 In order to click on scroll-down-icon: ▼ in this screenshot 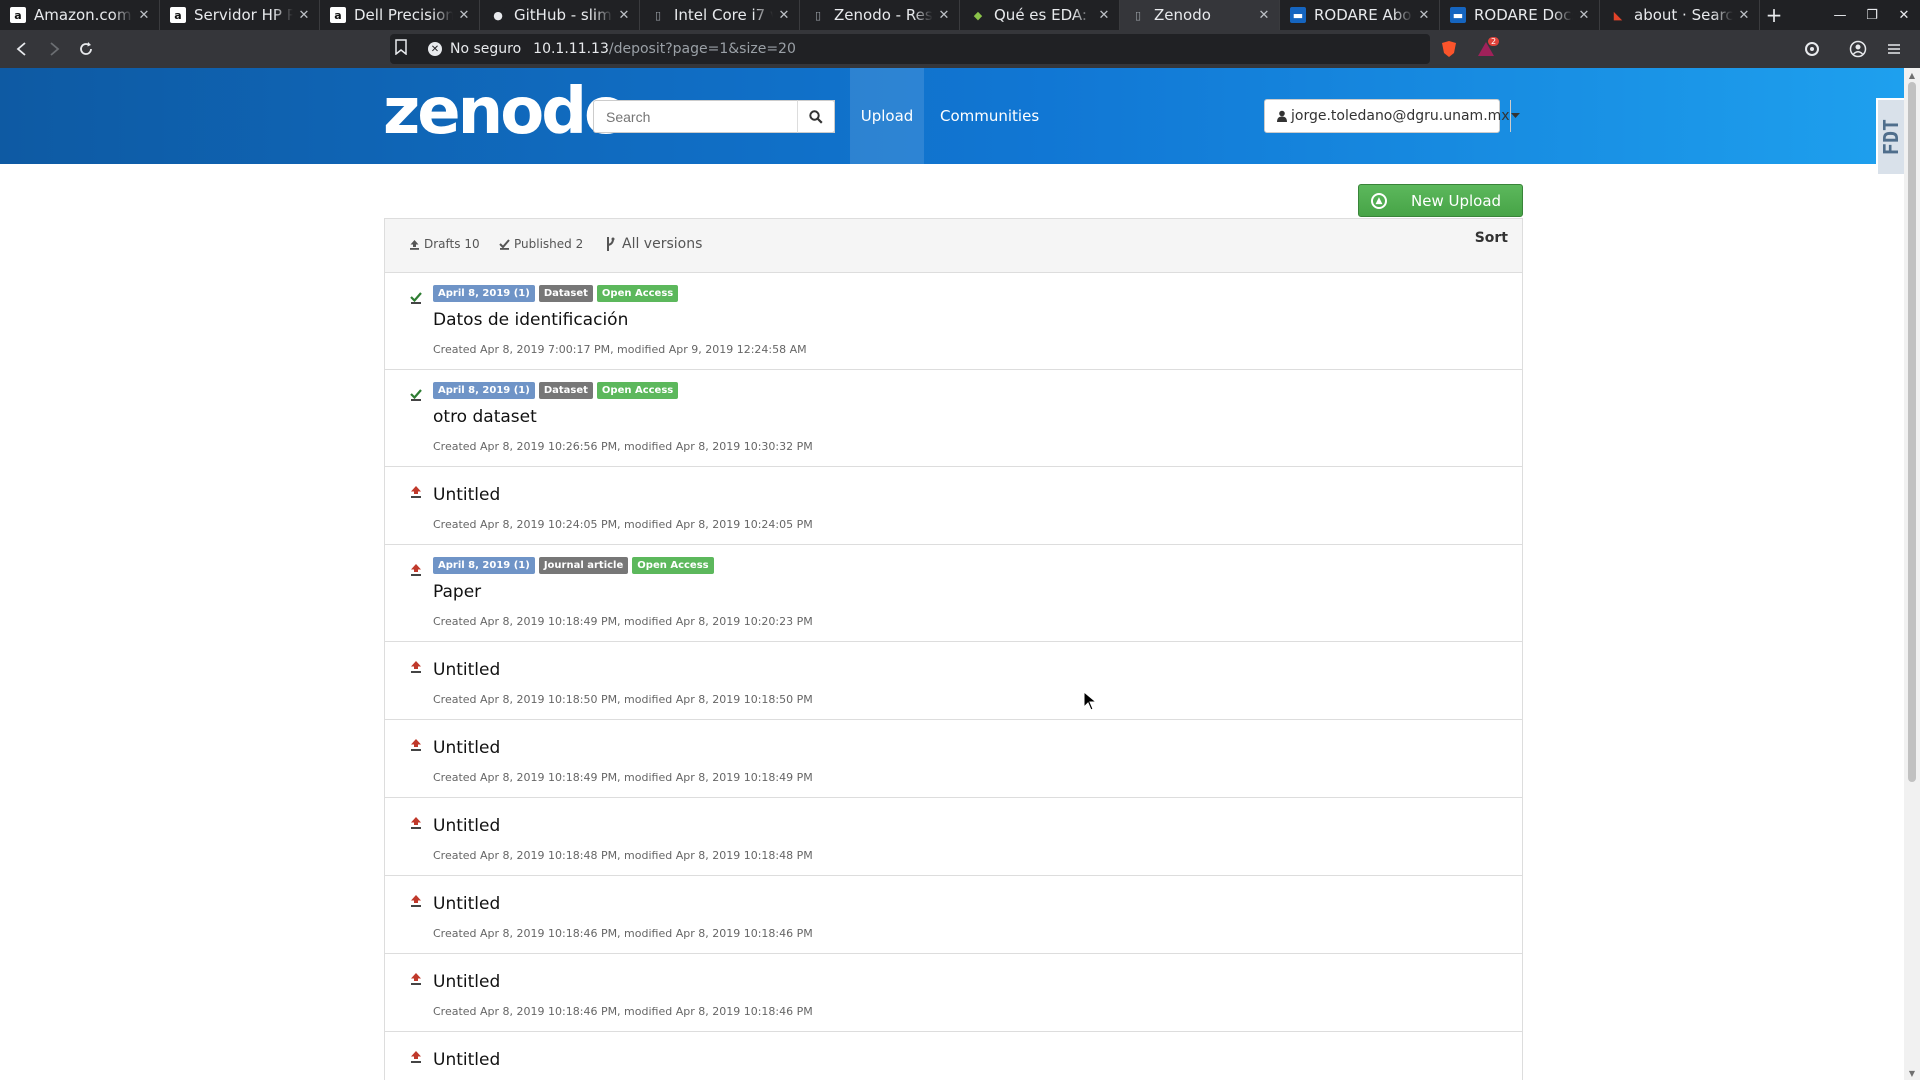, I will do `click(1912, 1073)`.